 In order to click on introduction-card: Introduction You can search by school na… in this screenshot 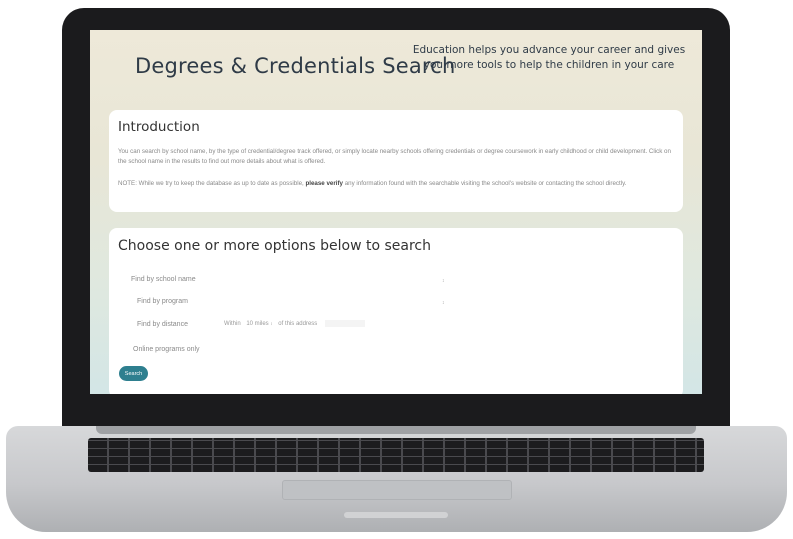, I will do `click(396, 161)`.